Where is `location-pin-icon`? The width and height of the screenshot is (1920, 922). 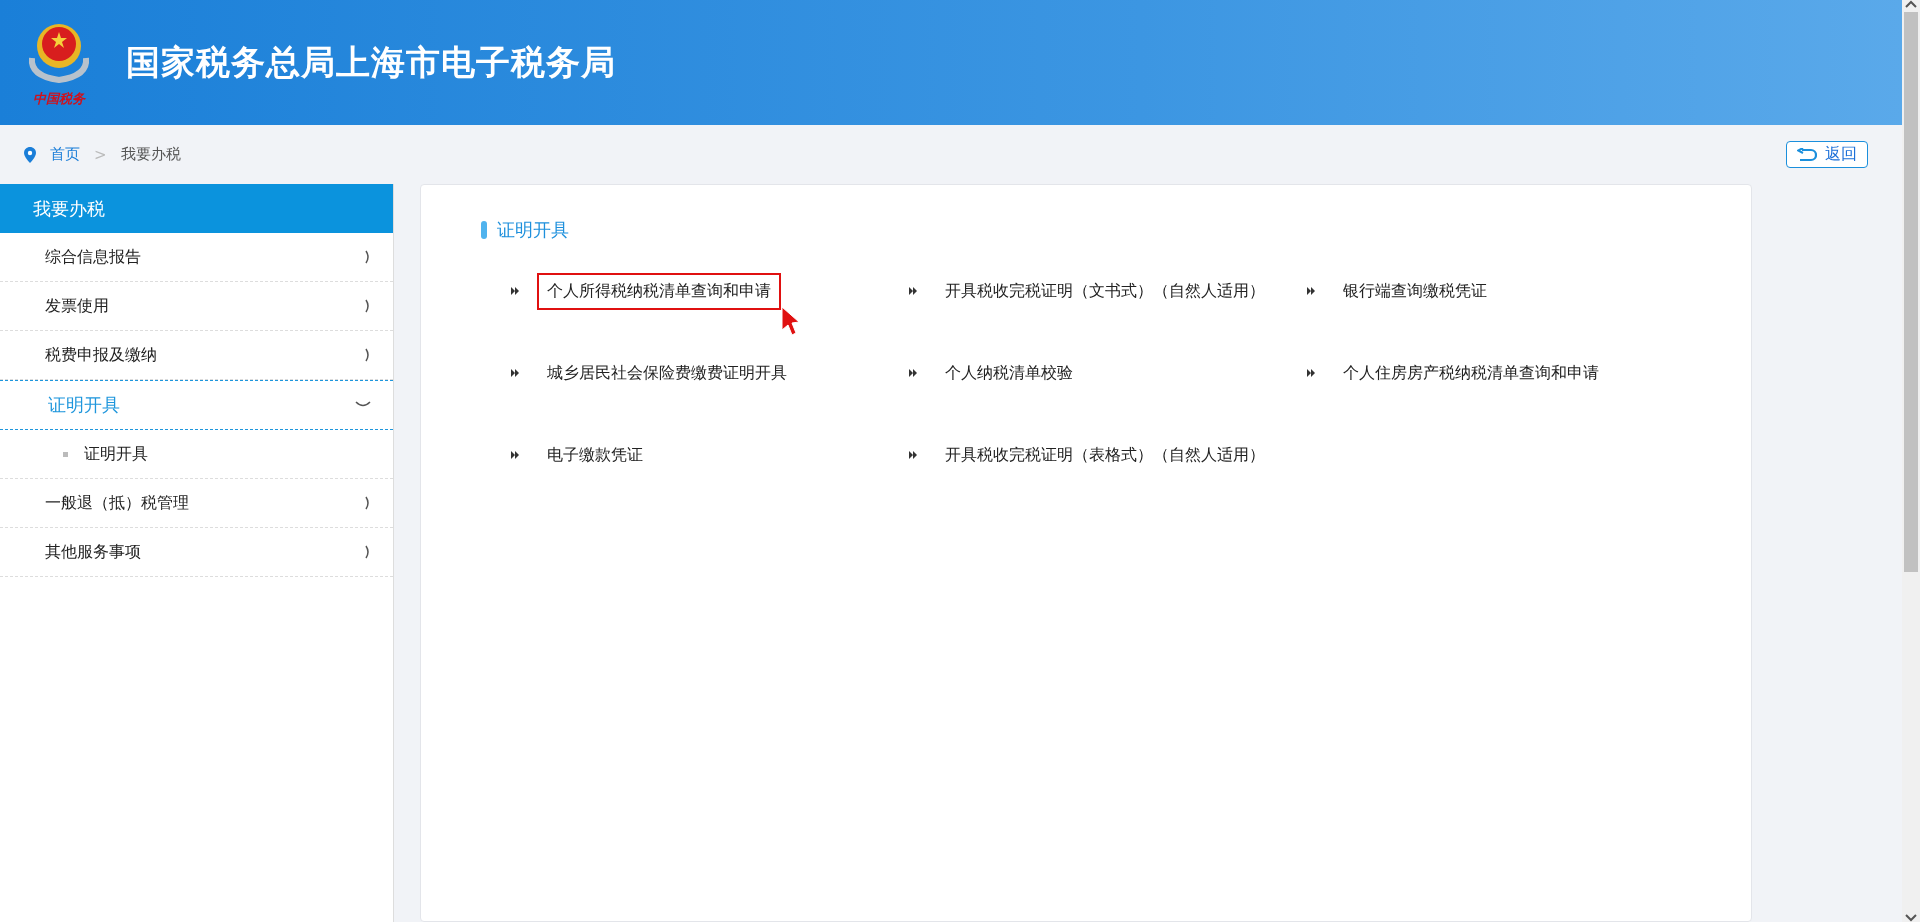 location-pin-icon is located at coordinates (30, 154).